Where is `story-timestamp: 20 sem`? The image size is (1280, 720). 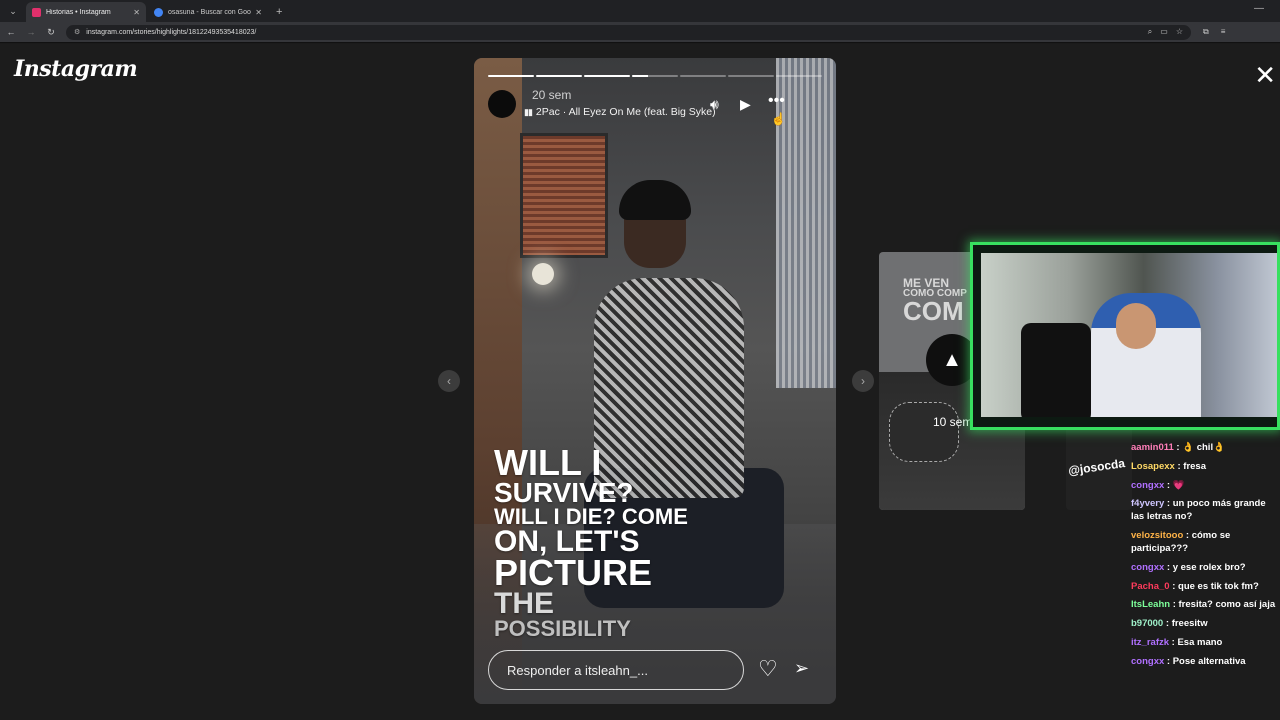 story-timestamp: 20 sem is located at coordinates (552, 95).